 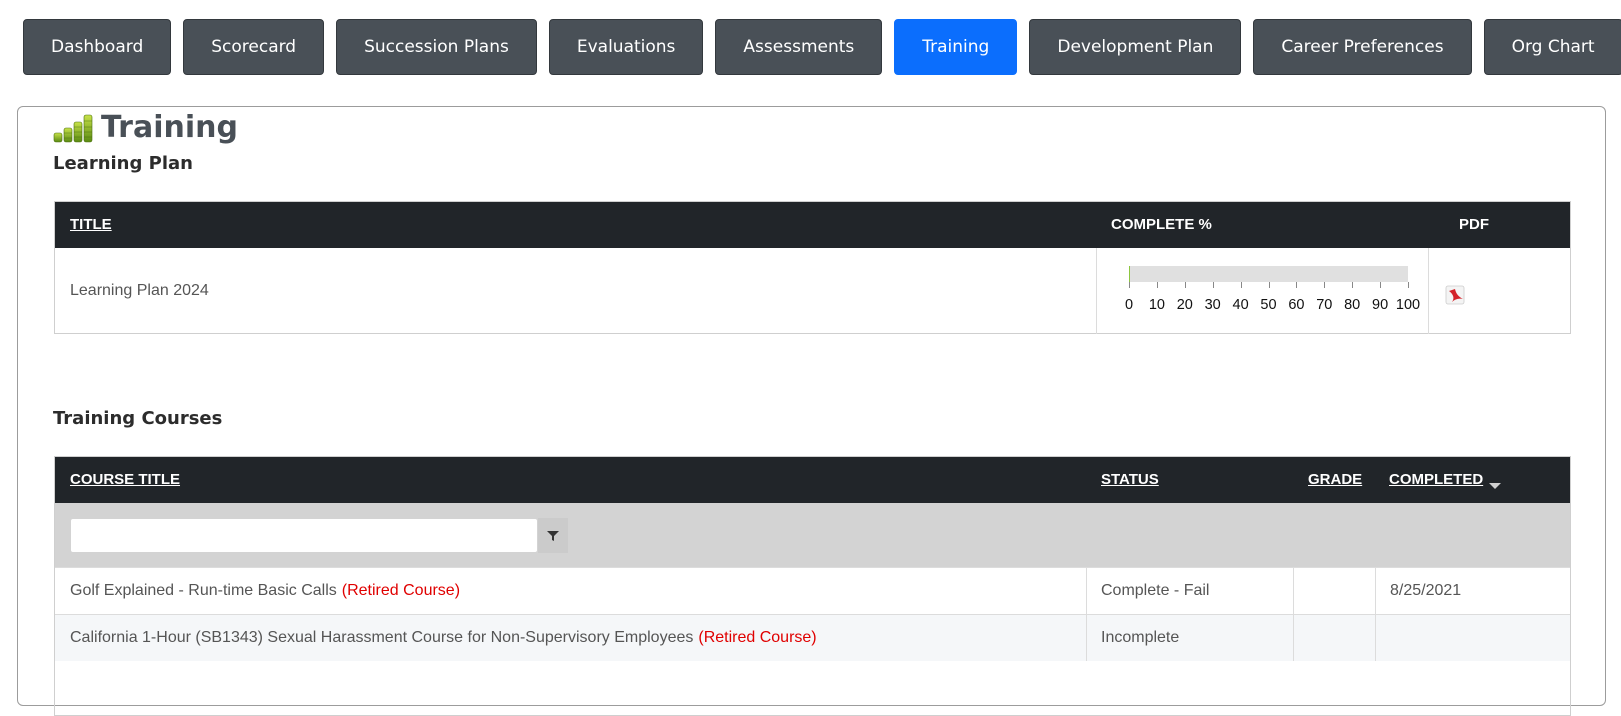 I want to click on tab-assessments: Assessments, so click(x=799, y=47).